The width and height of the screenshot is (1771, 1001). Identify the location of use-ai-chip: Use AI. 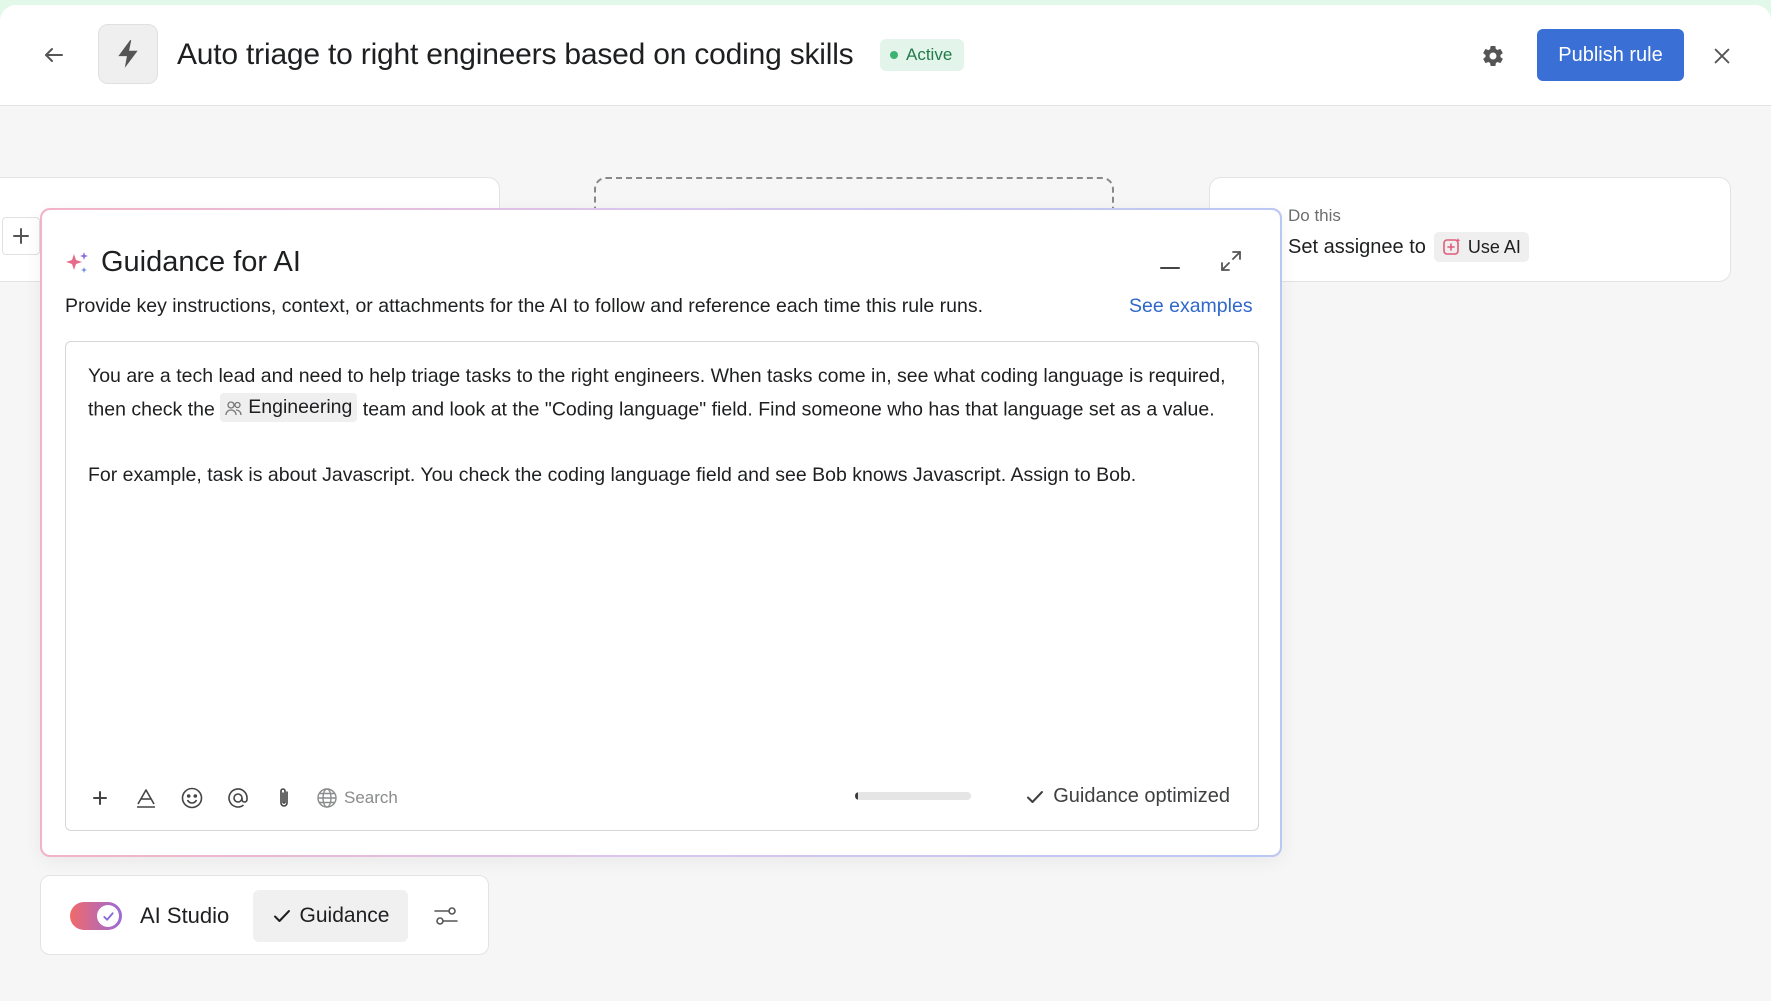
(1481, 247).